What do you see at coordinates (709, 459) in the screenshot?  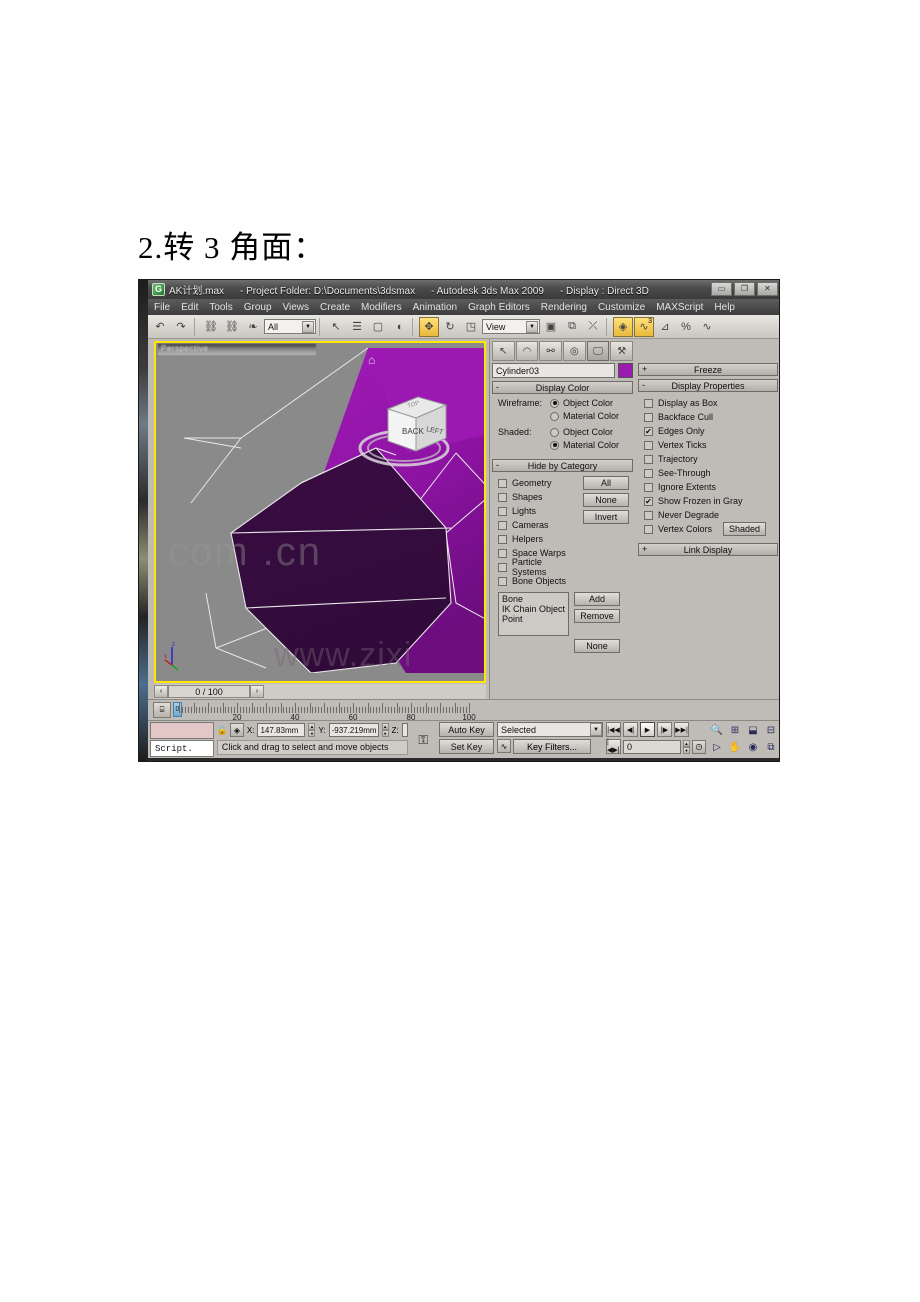 I see `display-property-trajectory: Trajectory` at bounding box center [709, 459].